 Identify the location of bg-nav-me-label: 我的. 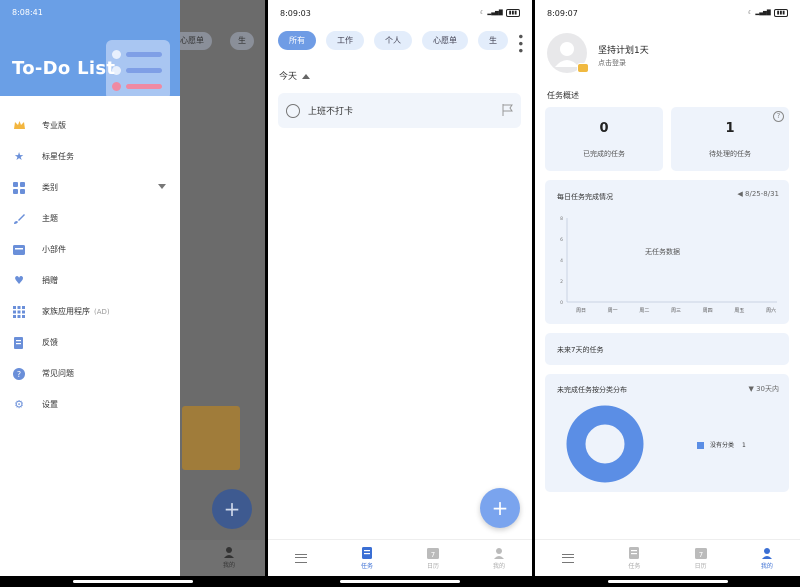
(228, 565).